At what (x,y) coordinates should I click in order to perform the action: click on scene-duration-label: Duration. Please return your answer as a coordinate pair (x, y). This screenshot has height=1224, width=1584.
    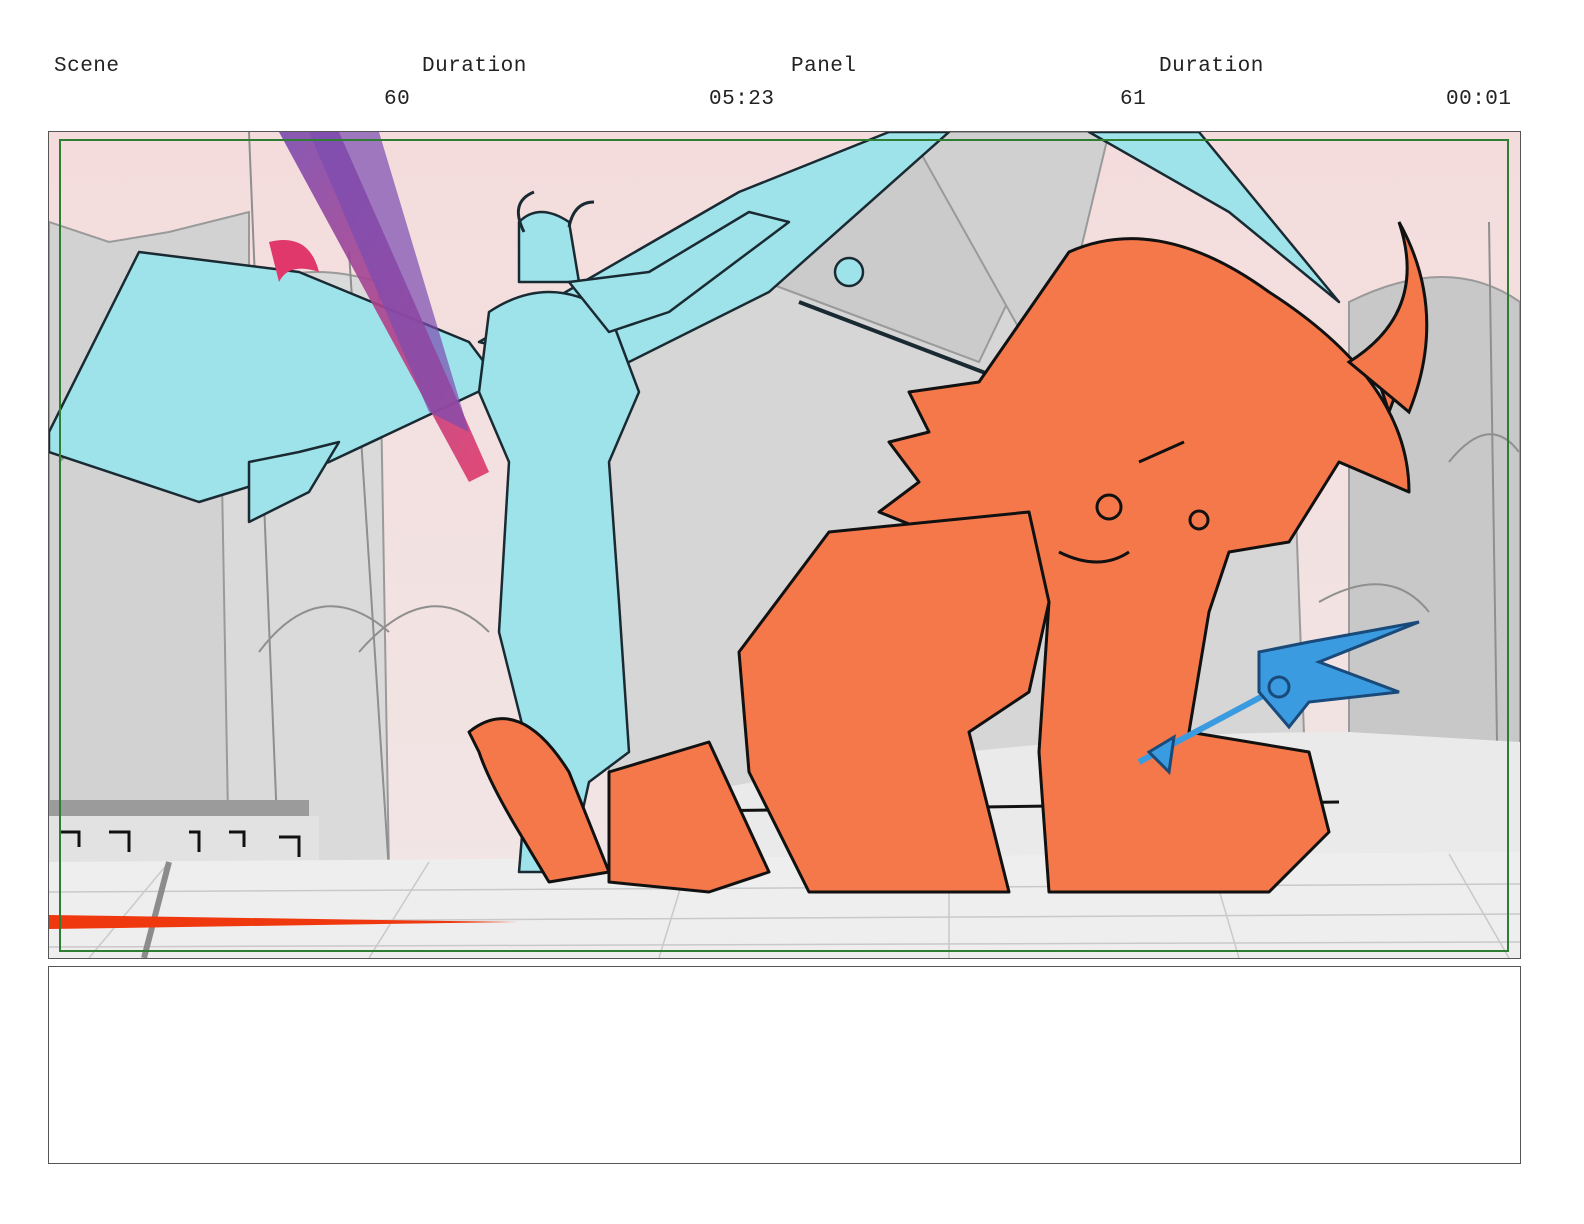
    Looking at the image, I should click on (474, 66).